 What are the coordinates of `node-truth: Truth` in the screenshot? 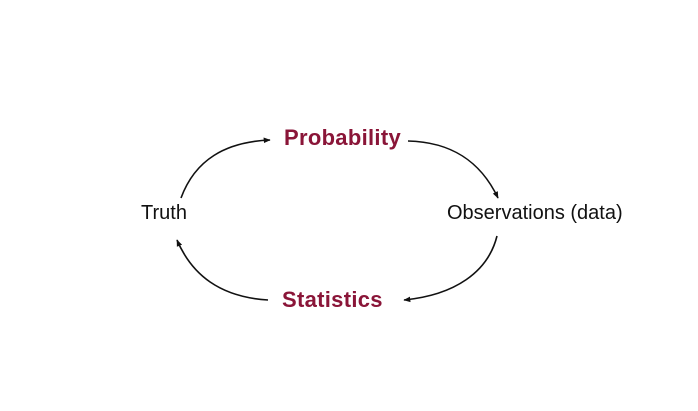 It's located at (164, 213).